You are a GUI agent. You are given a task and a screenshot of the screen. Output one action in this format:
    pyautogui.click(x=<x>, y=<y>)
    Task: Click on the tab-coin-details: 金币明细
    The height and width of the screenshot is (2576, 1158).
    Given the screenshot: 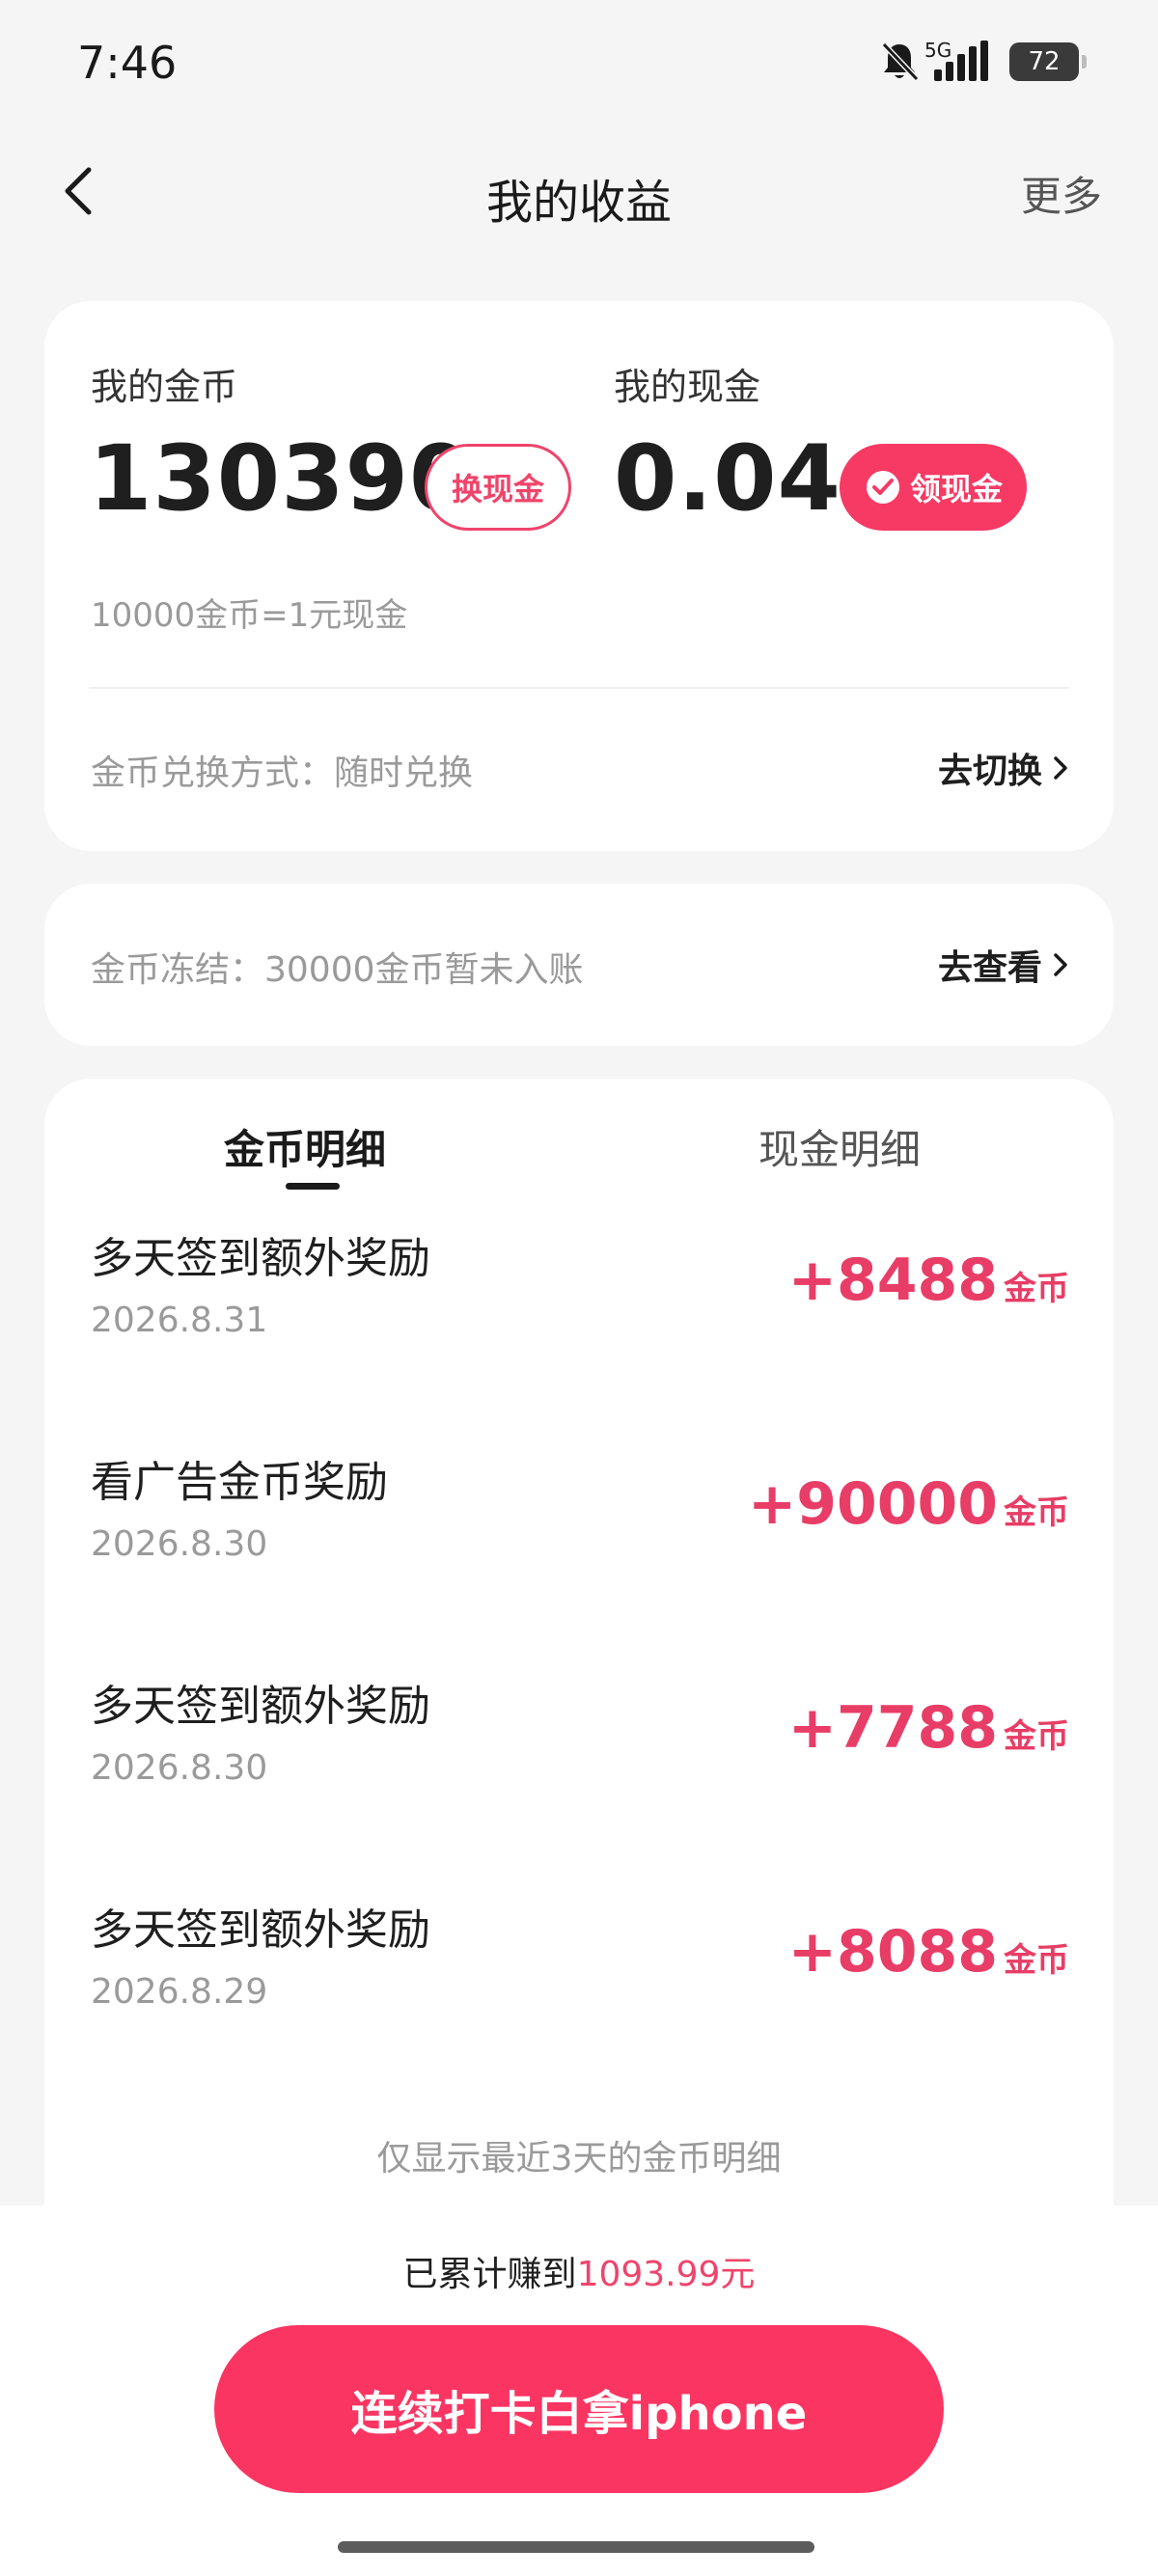 What is the action you would take?
    pyautogui.click(x=305, y=1147)
    